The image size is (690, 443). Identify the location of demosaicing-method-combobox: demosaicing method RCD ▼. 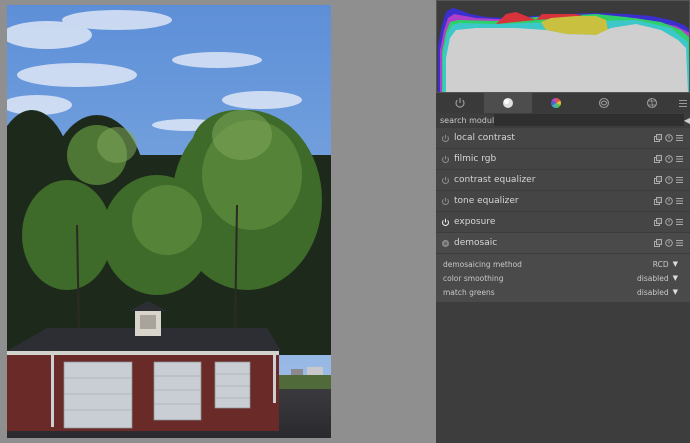
(563, 264).